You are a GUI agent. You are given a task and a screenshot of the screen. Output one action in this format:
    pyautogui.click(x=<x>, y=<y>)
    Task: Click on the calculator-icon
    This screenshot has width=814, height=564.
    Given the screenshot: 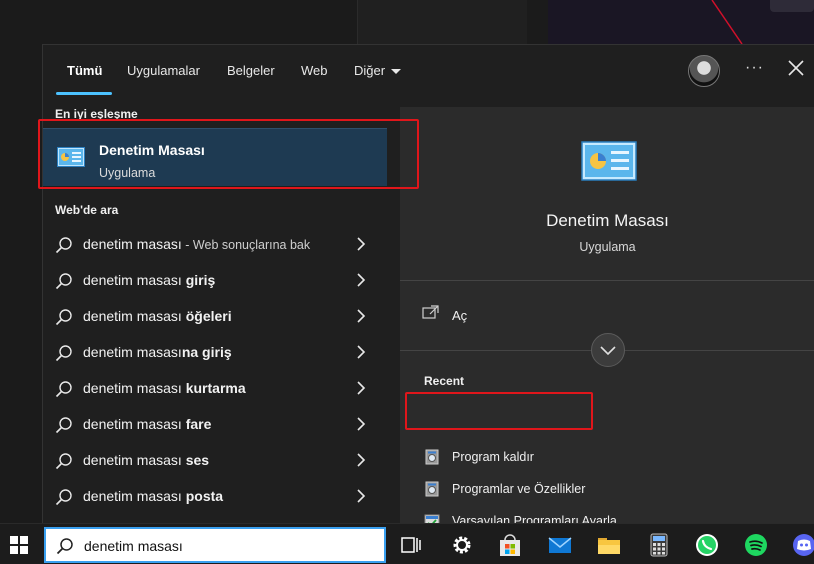 What is the action you would take?
    pyautogui.click(x=659, y=545)
    